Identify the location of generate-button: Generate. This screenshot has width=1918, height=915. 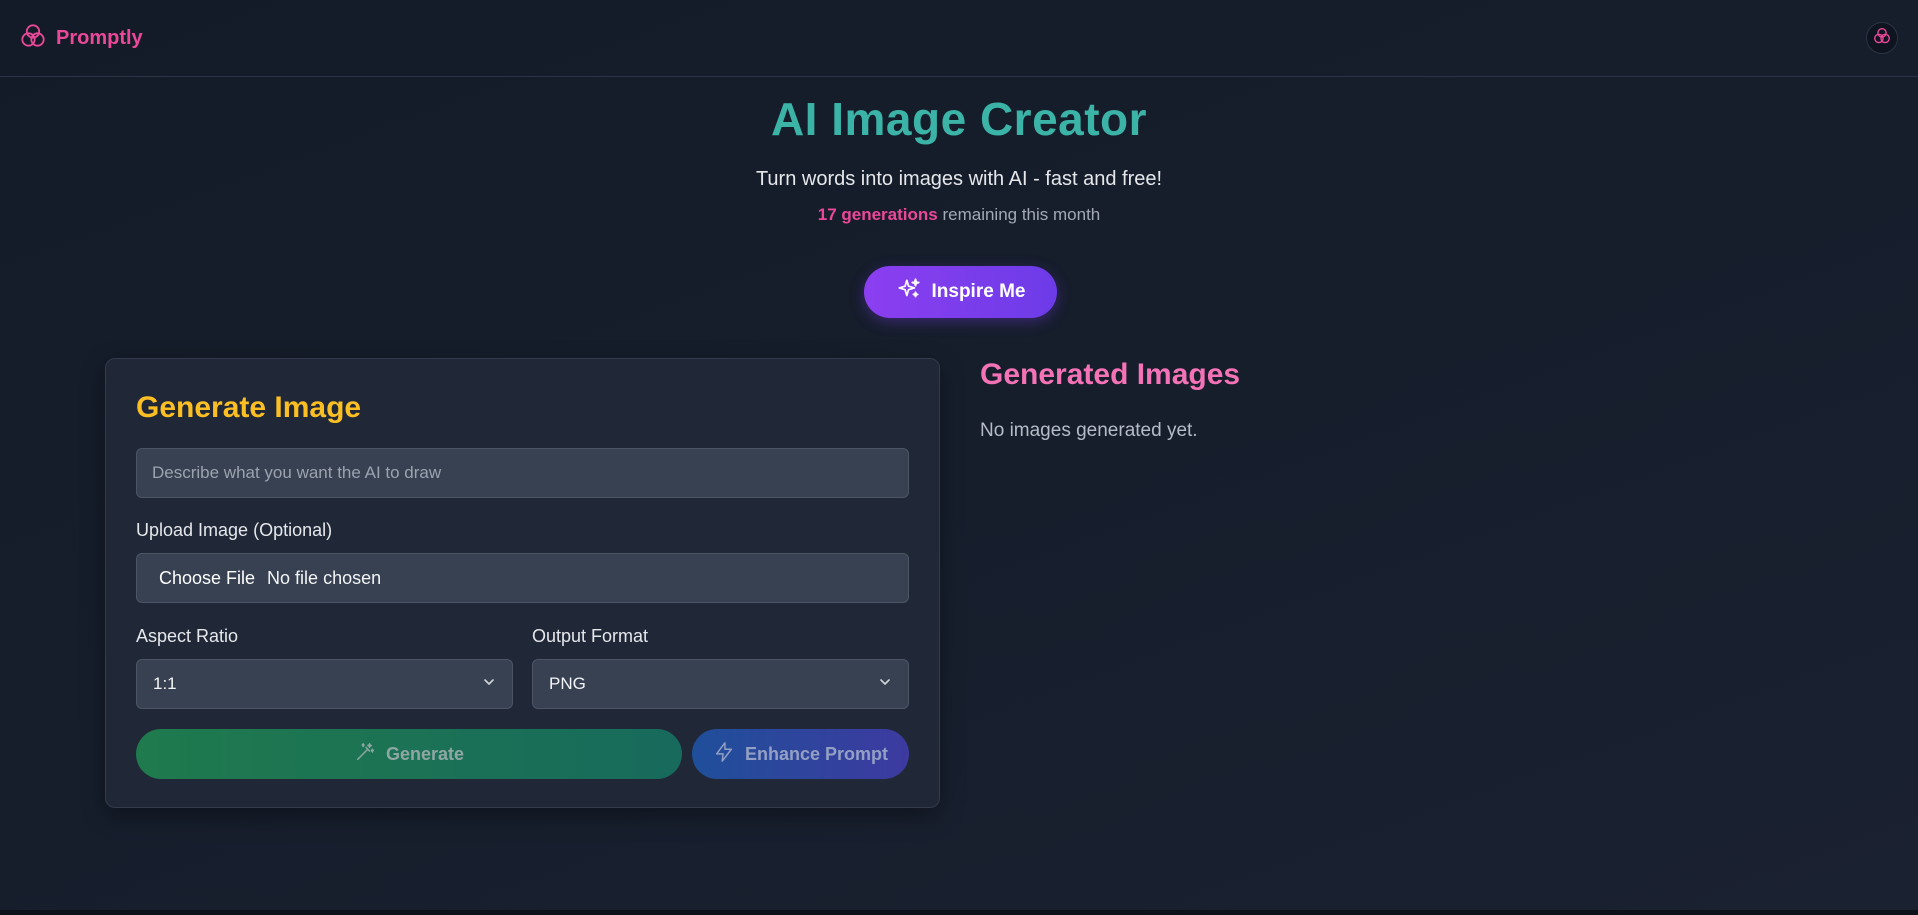
(409, 754).